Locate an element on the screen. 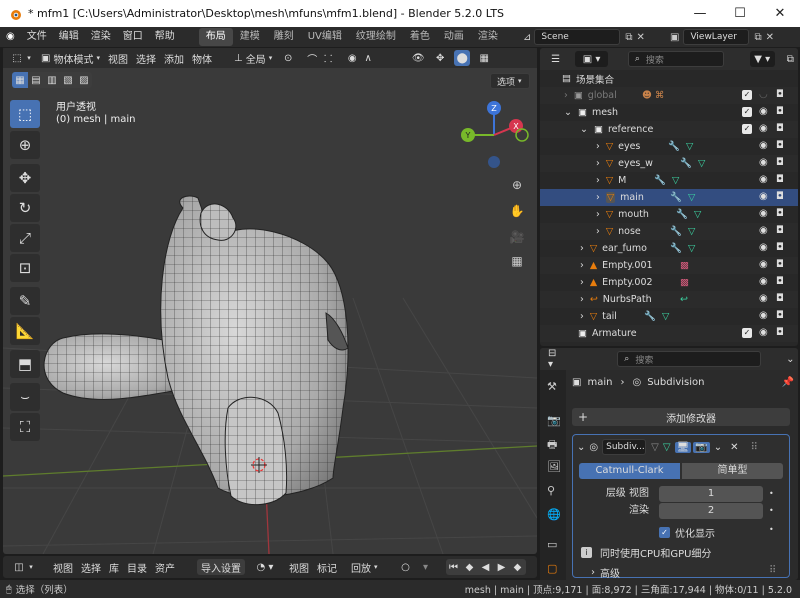 This screenshot has width=800, height=598. outliner-row: › ▽ eyes_w 🔧 ▽ ◉ ◘ is located at coordinates (669, 163).